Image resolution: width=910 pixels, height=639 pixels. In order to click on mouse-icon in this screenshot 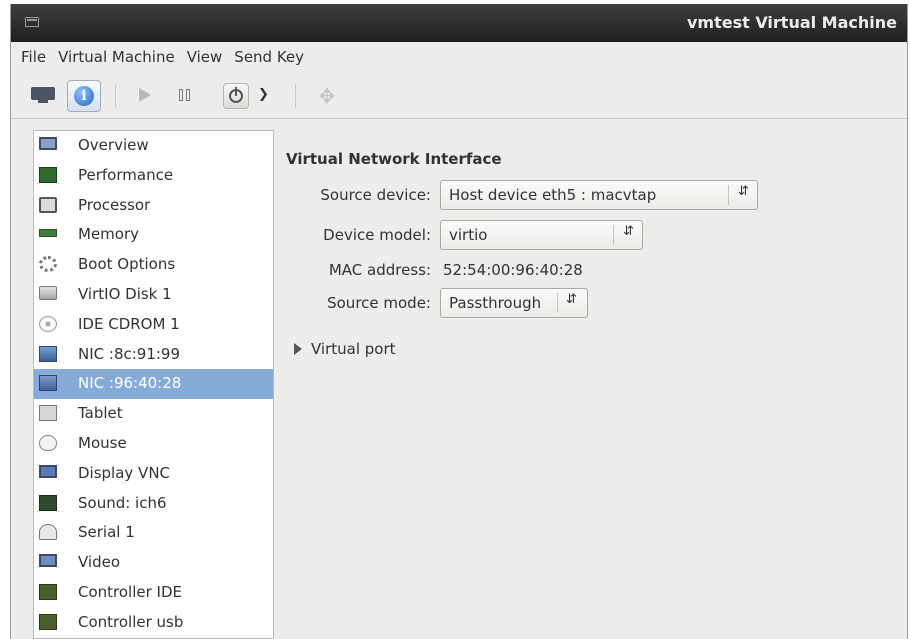, I will do `click(48, 442)`.